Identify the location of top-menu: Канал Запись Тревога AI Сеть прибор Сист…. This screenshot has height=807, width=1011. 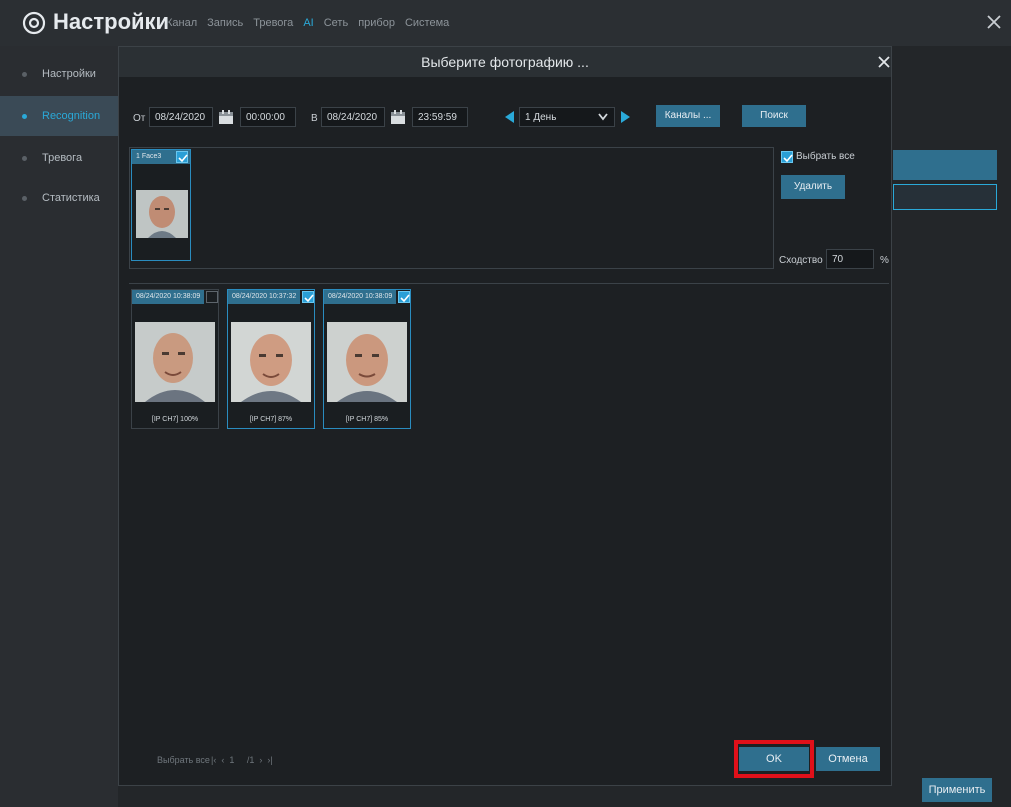
(307, 23).